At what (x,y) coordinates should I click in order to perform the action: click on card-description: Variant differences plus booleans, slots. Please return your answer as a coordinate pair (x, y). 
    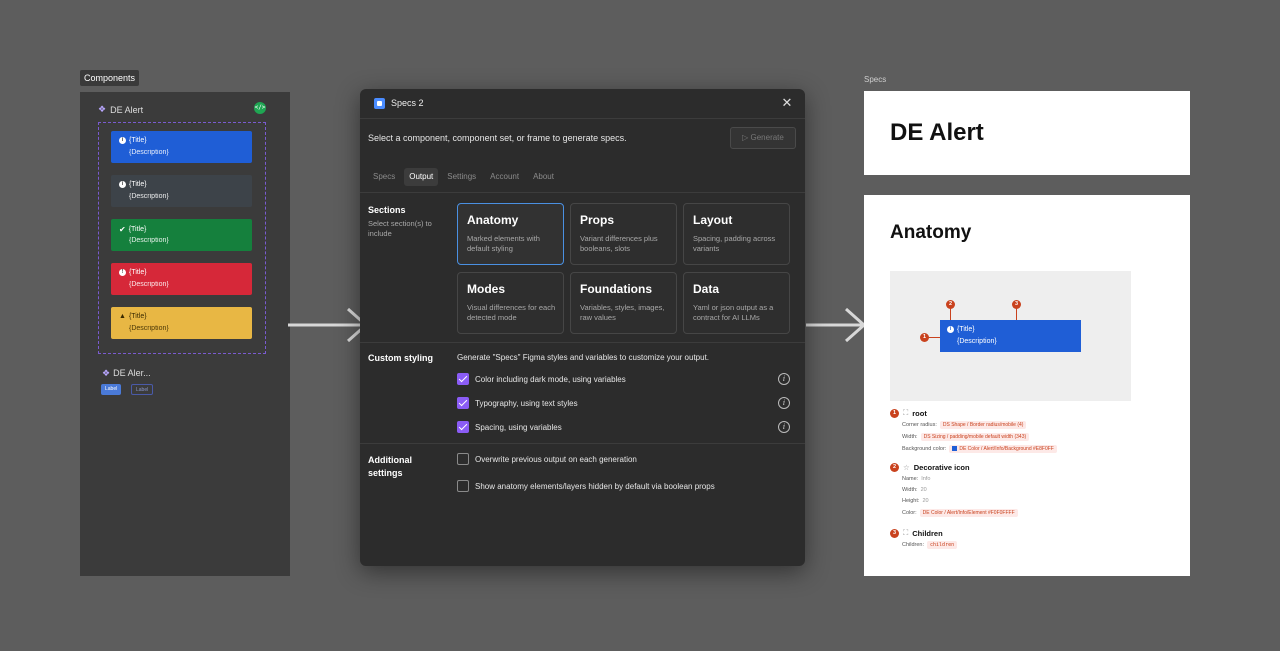
    Looking at the image, I should click on (619, 243).